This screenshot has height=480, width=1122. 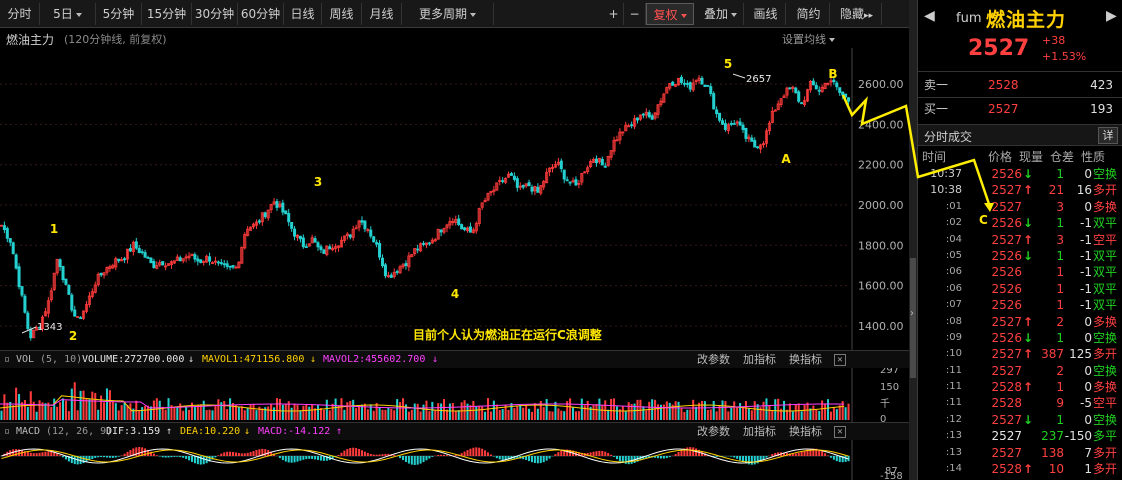 I want to click on toolbar-right-btn-5: 简约, so click(x=809, y=14).